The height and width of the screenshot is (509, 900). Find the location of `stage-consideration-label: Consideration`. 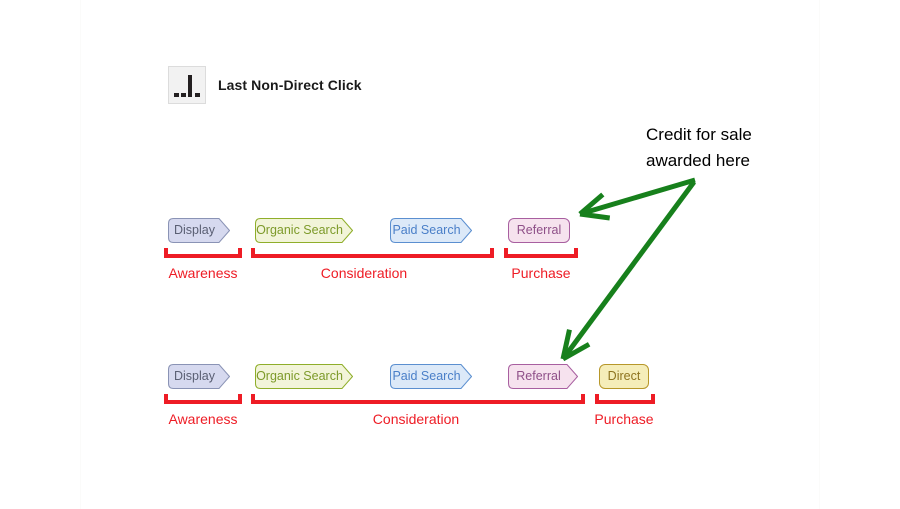

stage-consideration-label: Consideration is located at coordinates (416, 419).